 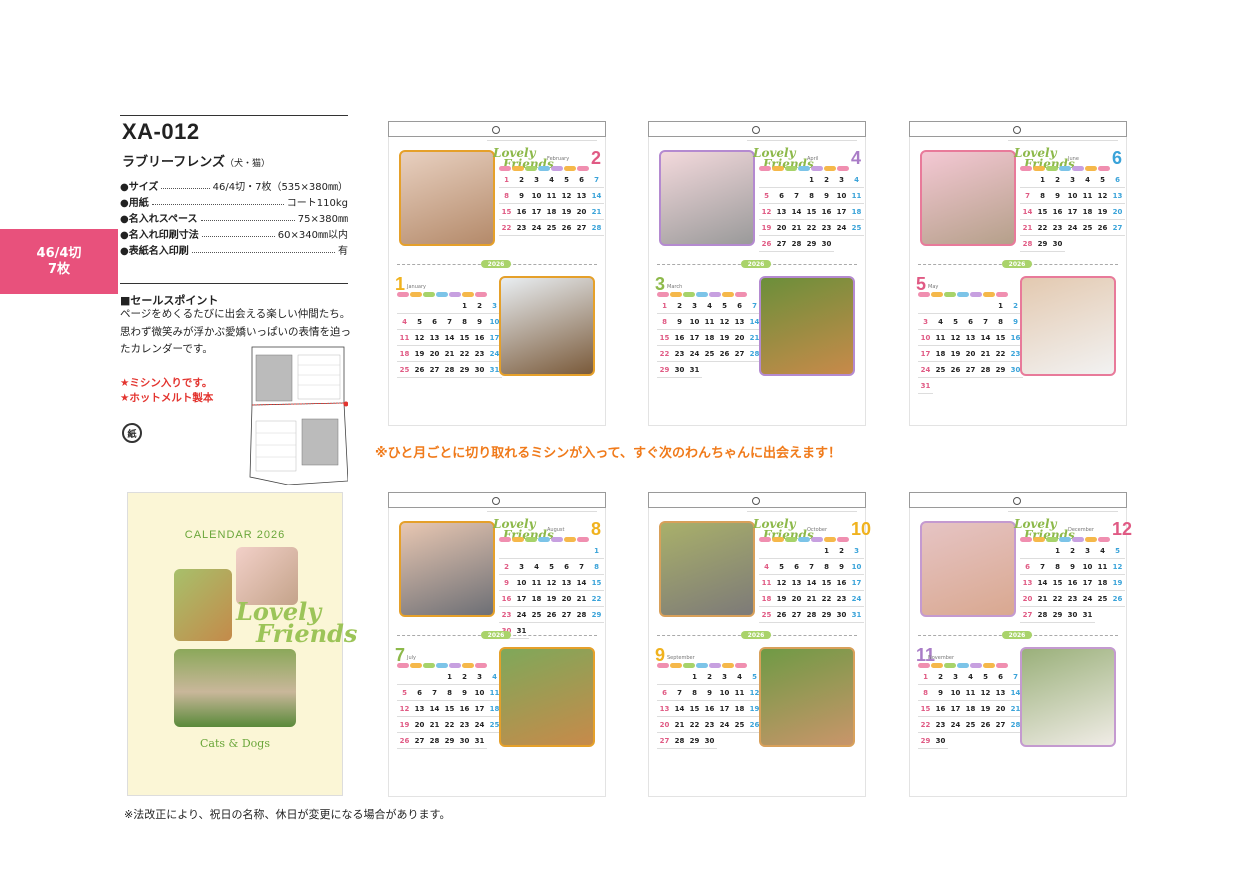 What do you see at coordinates (694, 338) in the screenshot?
I see `day-cell: 17` at bounding box center [694, 338].